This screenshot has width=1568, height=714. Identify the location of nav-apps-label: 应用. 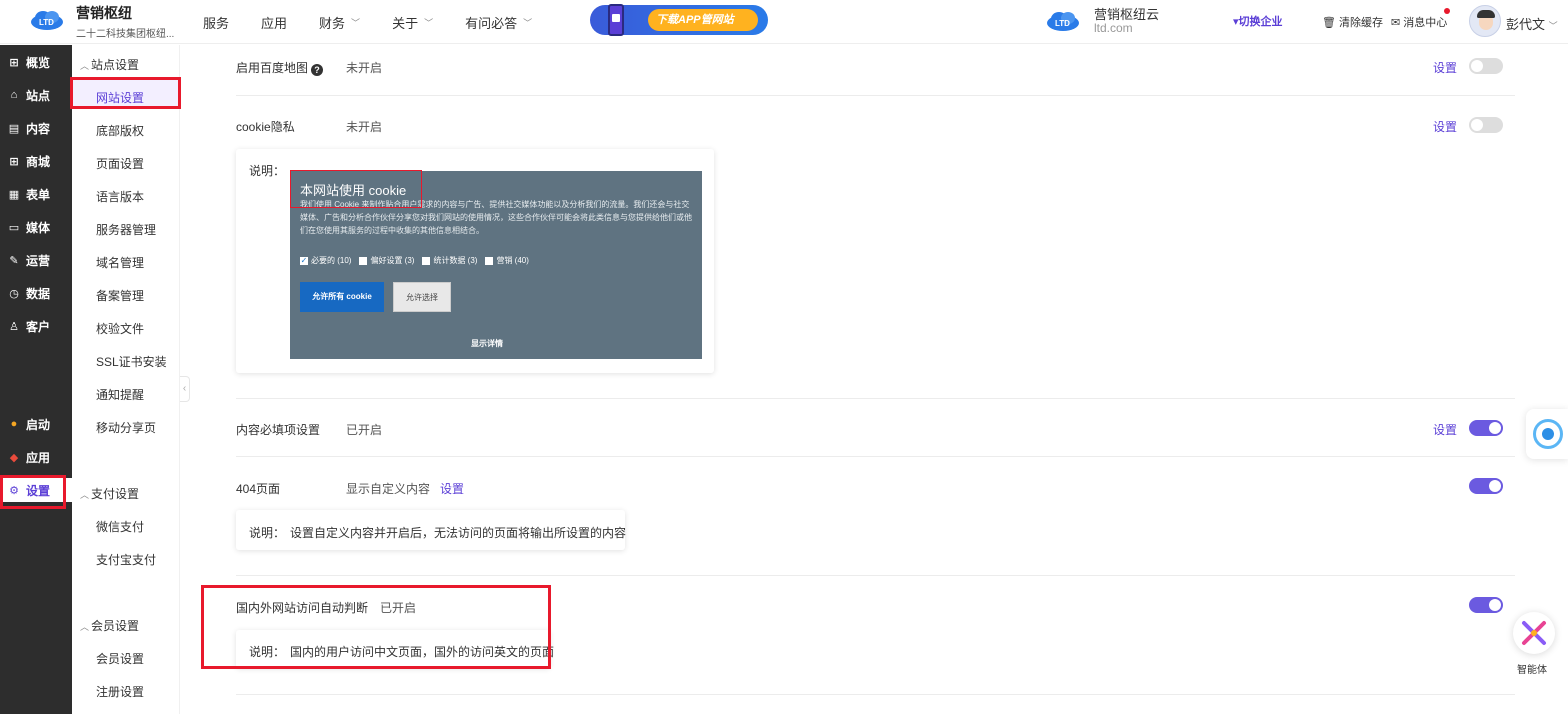
(274, 23).